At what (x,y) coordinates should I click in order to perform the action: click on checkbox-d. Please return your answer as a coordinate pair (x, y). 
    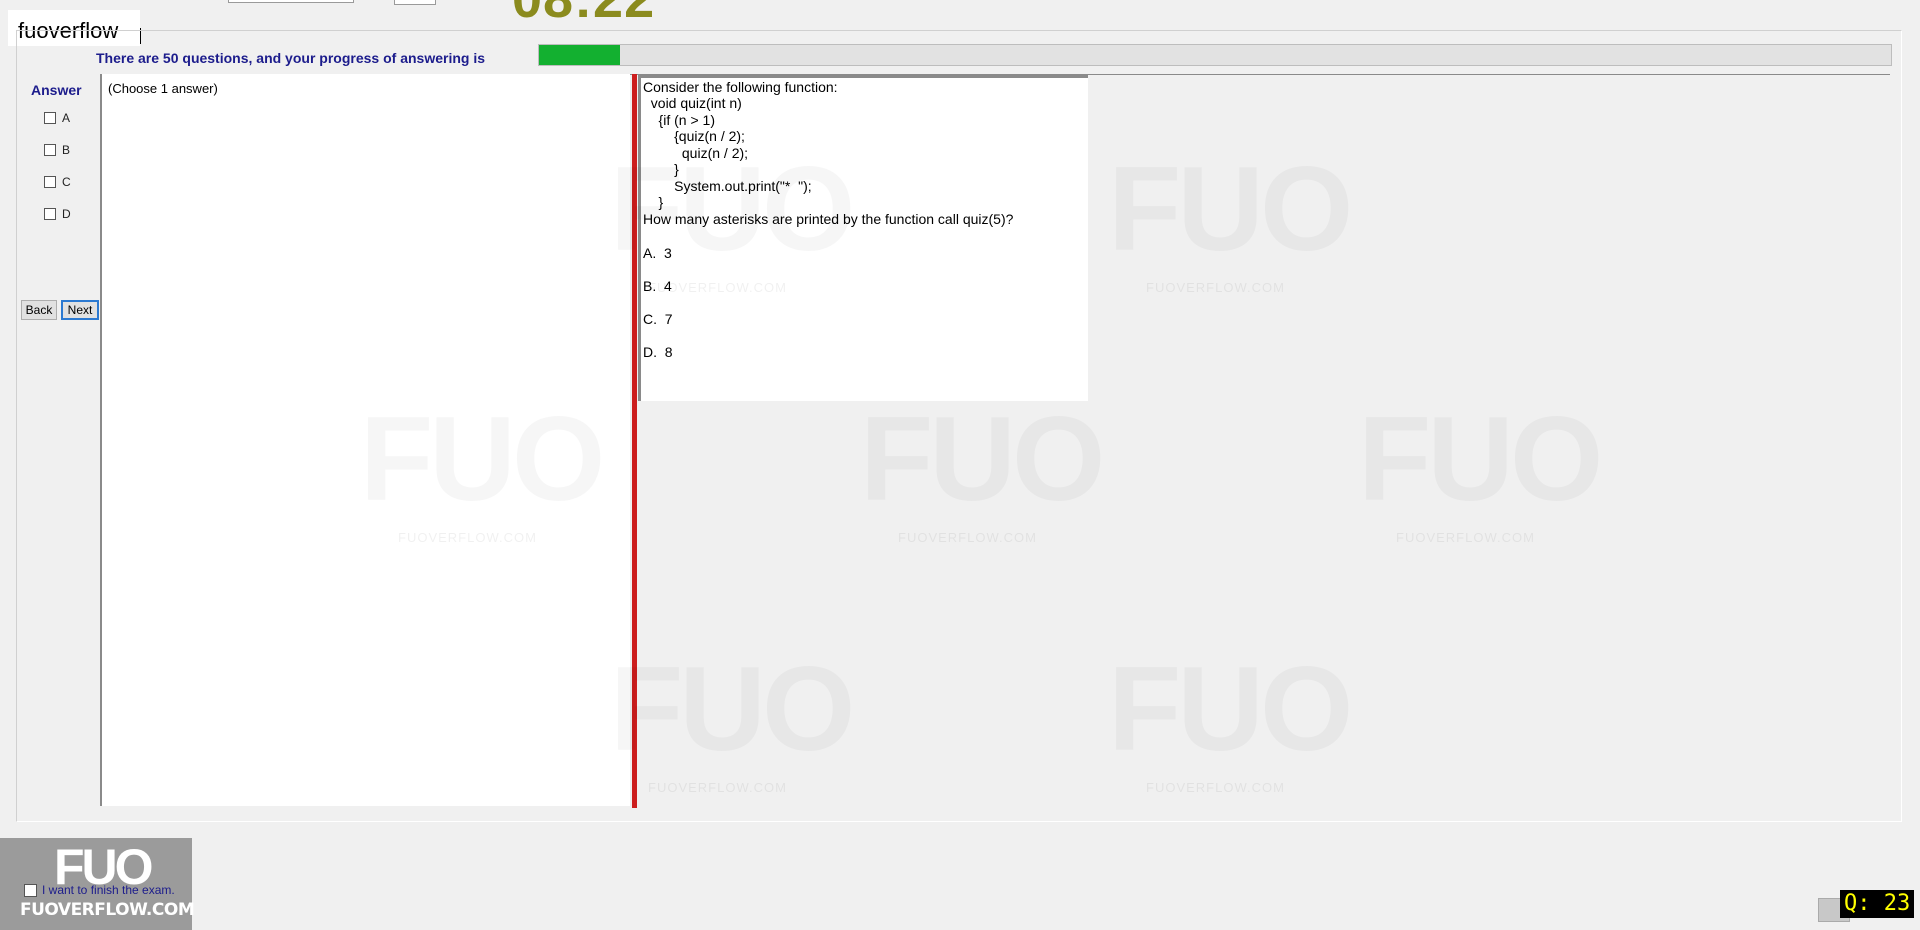
    Looking at the image, I should click on (50, 214).